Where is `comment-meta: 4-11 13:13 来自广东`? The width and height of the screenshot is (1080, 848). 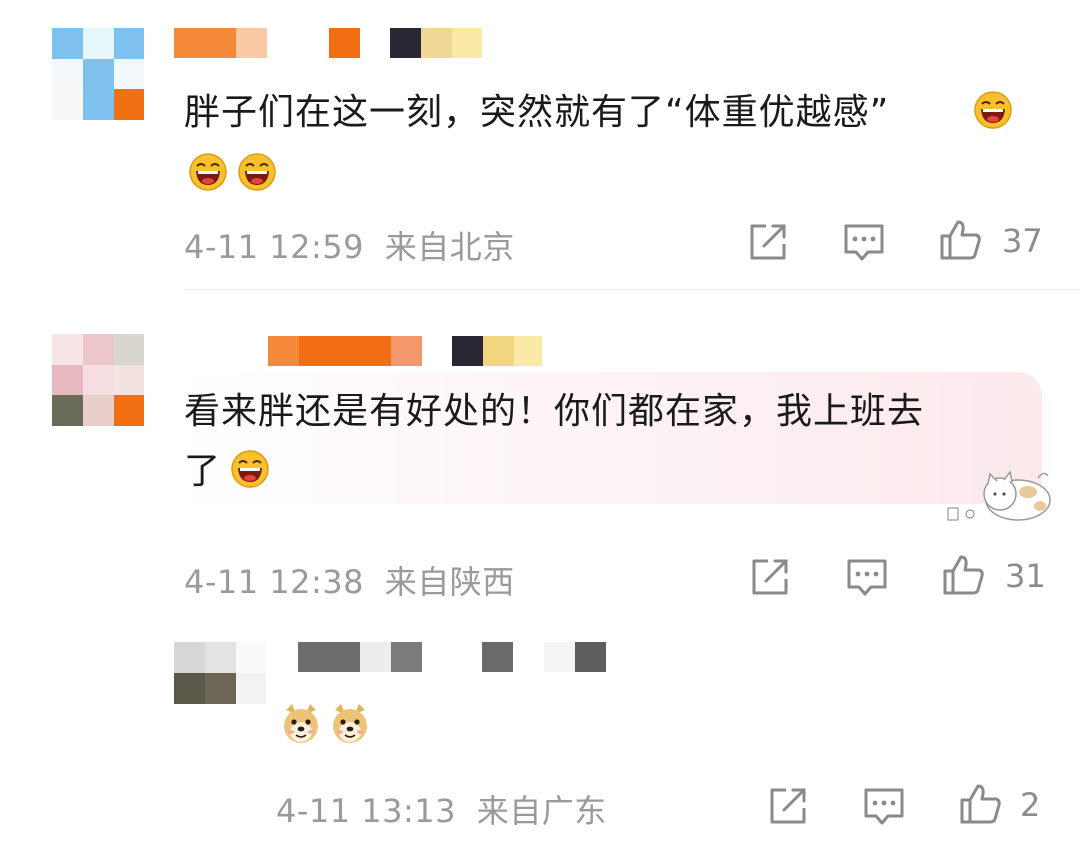
comment-meta: 4-11 13:13 来自广东 is located at coordinates (441, 809).